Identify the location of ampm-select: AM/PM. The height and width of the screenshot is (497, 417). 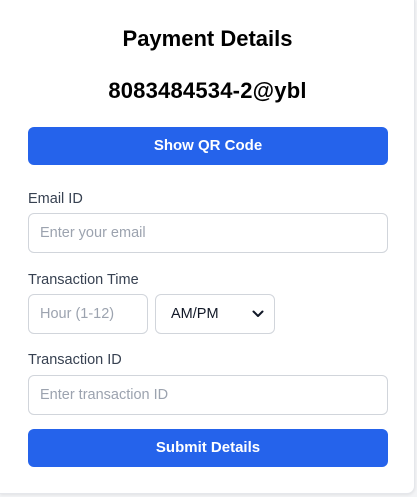
(215, 314).